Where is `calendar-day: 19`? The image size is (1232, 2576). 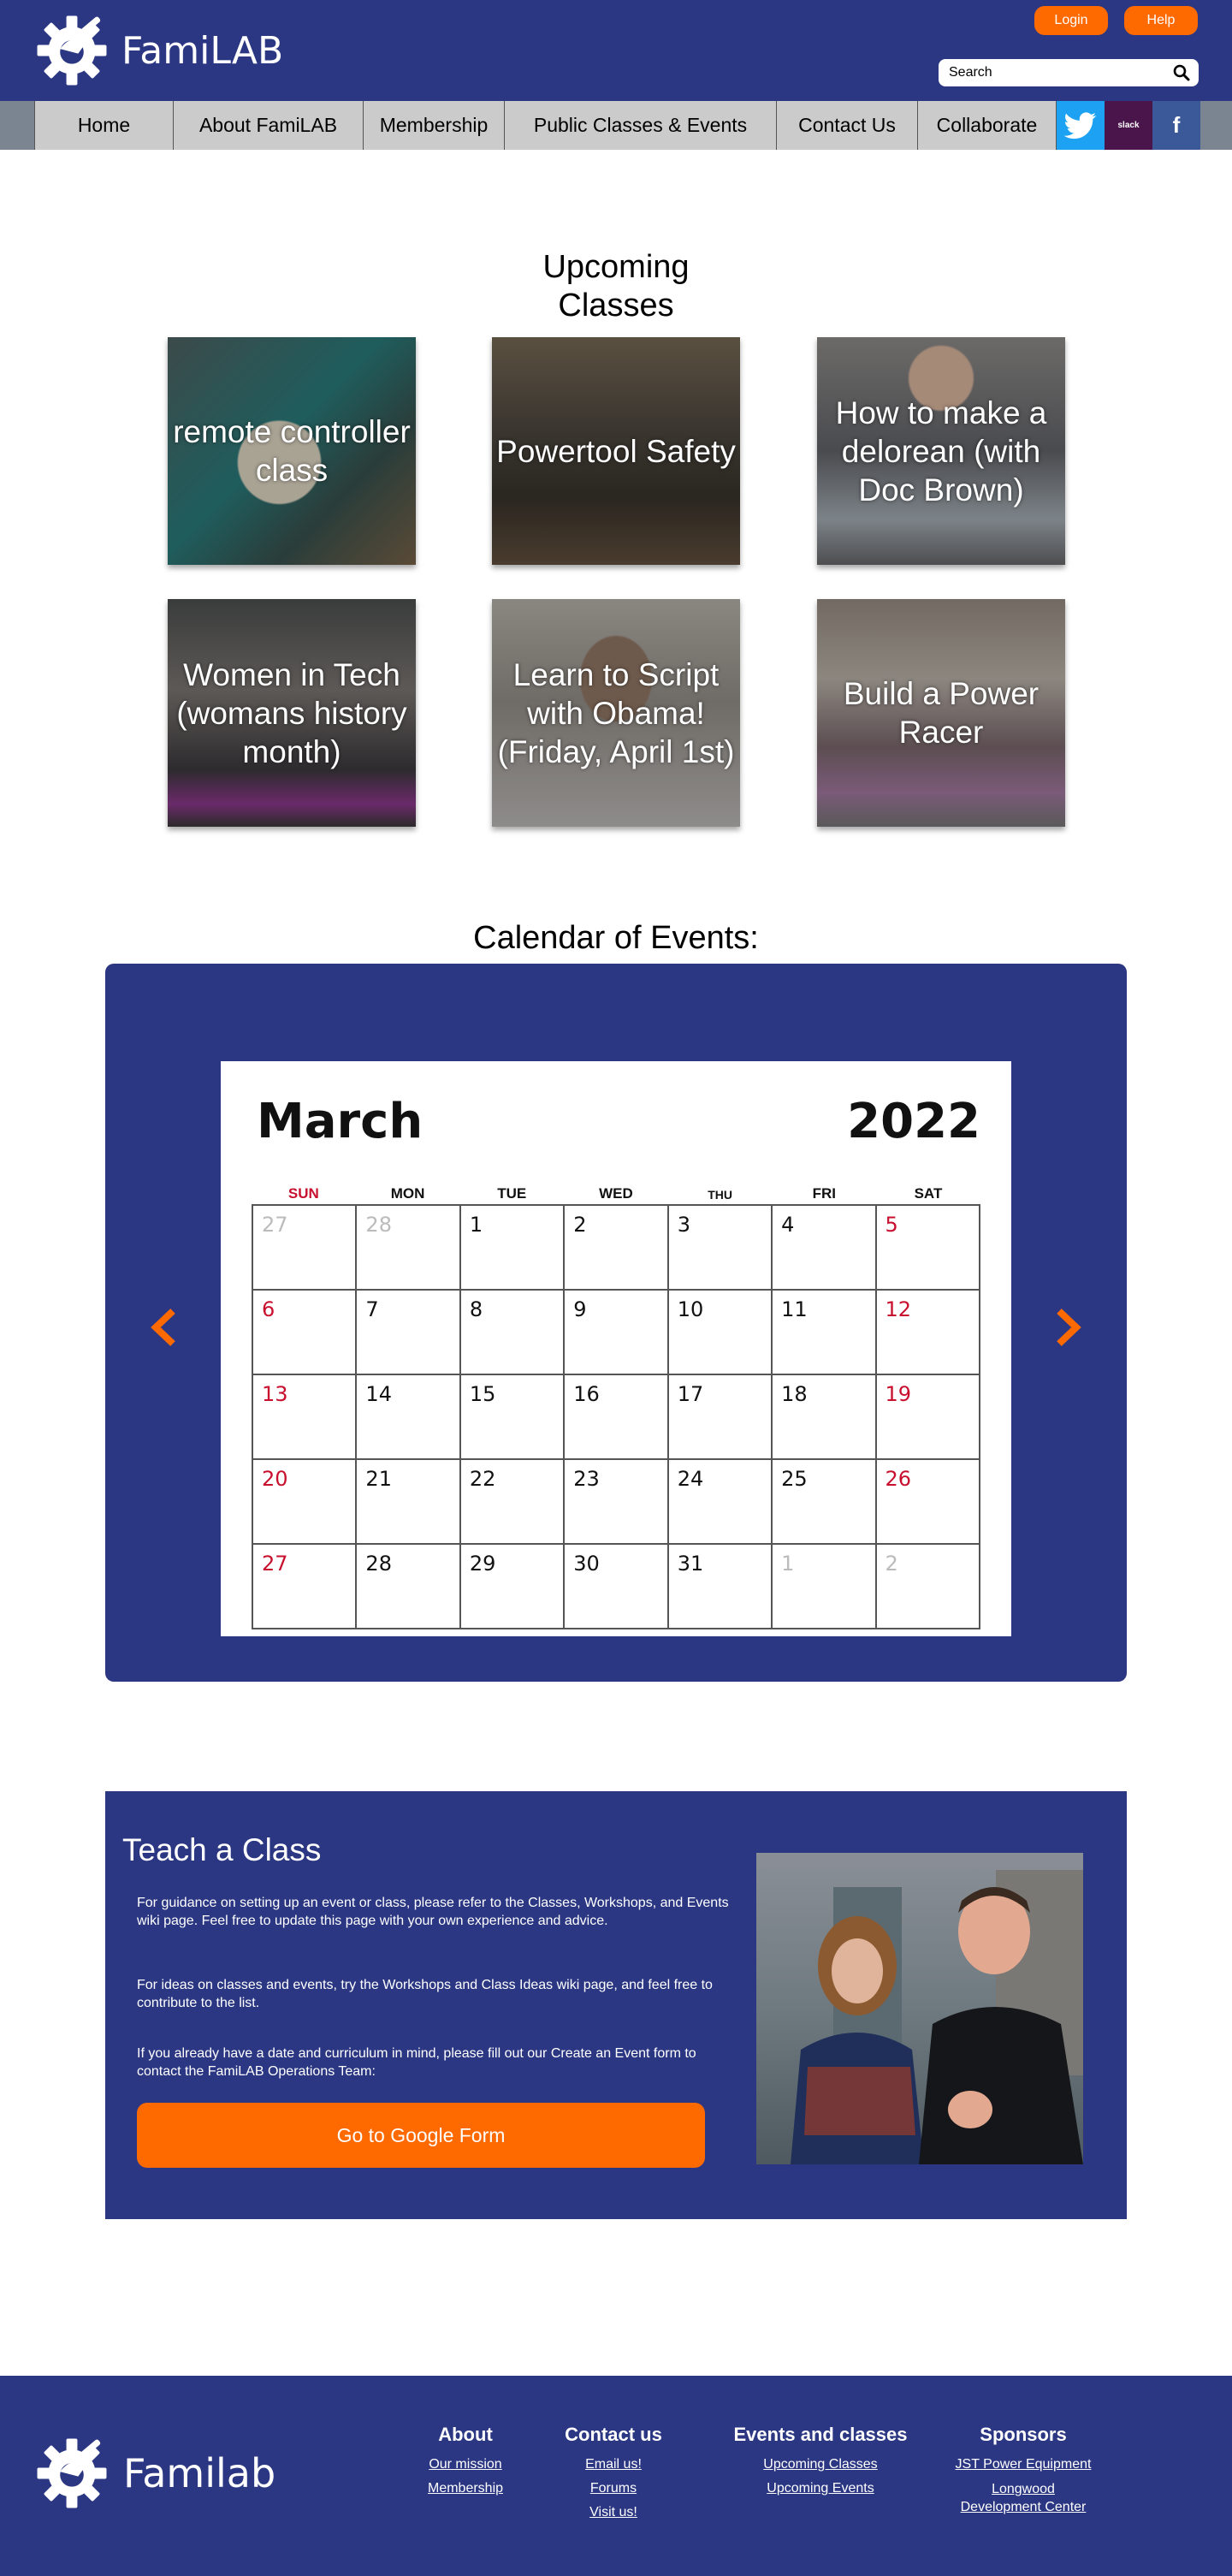 calendar-day: 19 is located at coordinates (928, 1417).